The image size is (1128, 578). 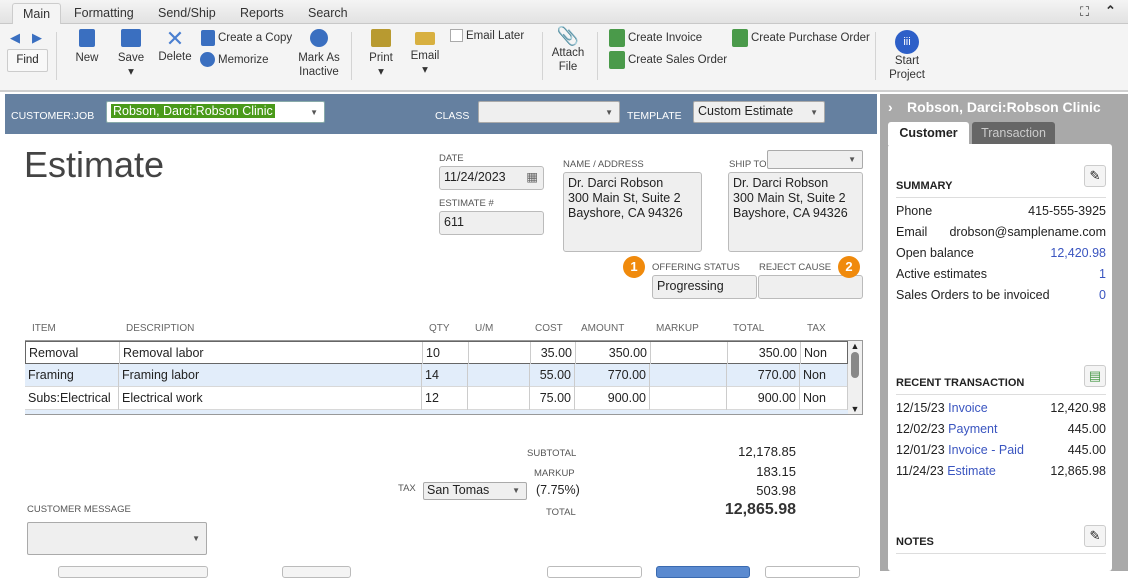 I want to click on cell-amount: 900.00, so click(x=612, y=398).